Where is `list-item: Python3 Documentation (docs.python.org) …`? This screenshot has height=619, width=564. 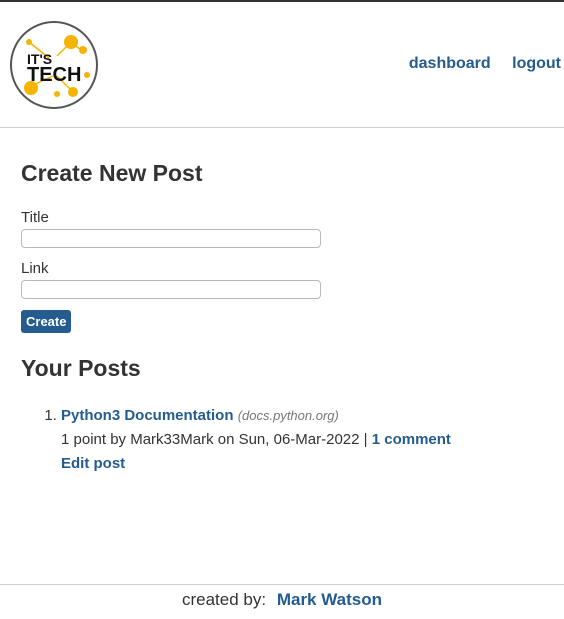 list-item: Python3 Documentation (docs.python.org) … is located at coordinates (256, 440).